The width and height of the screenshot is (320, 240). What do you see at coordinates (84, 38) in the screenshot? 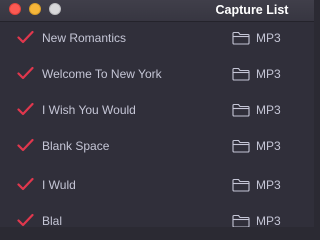
I see `track-name: New Romantics` at bounding box center [84, 38].